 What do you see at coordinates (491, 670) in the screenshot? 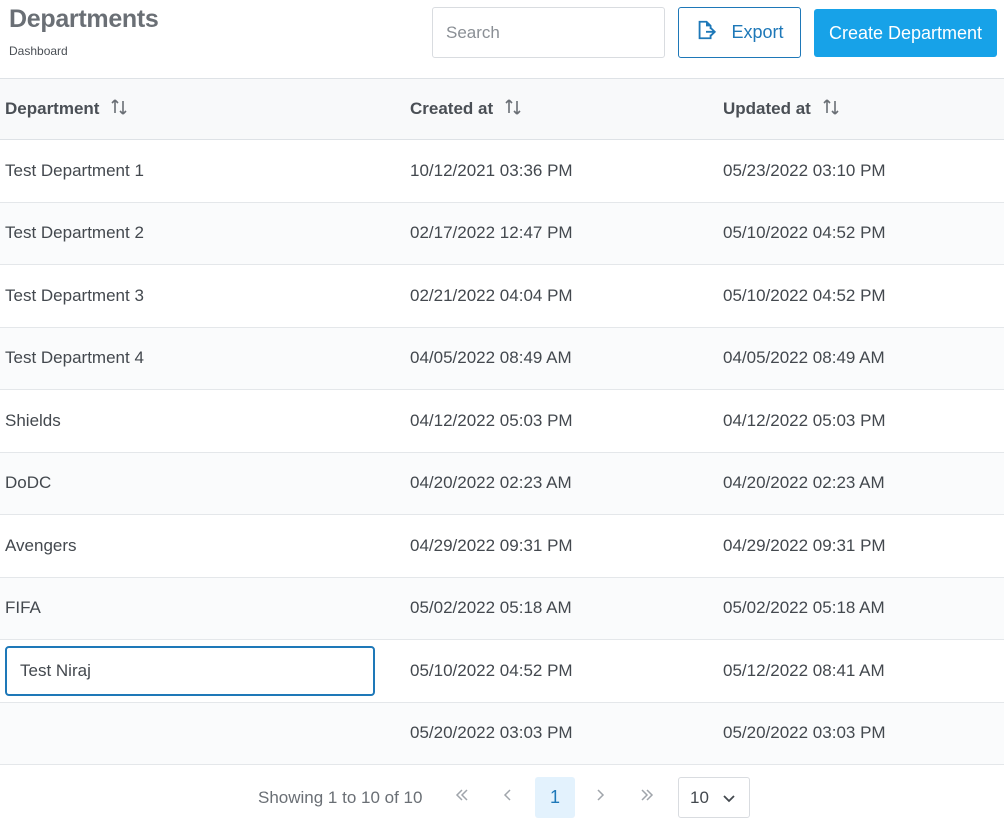
I see `created-at-cell: 05/10/2022 04:52 PM` at bounding box center [491, 670].